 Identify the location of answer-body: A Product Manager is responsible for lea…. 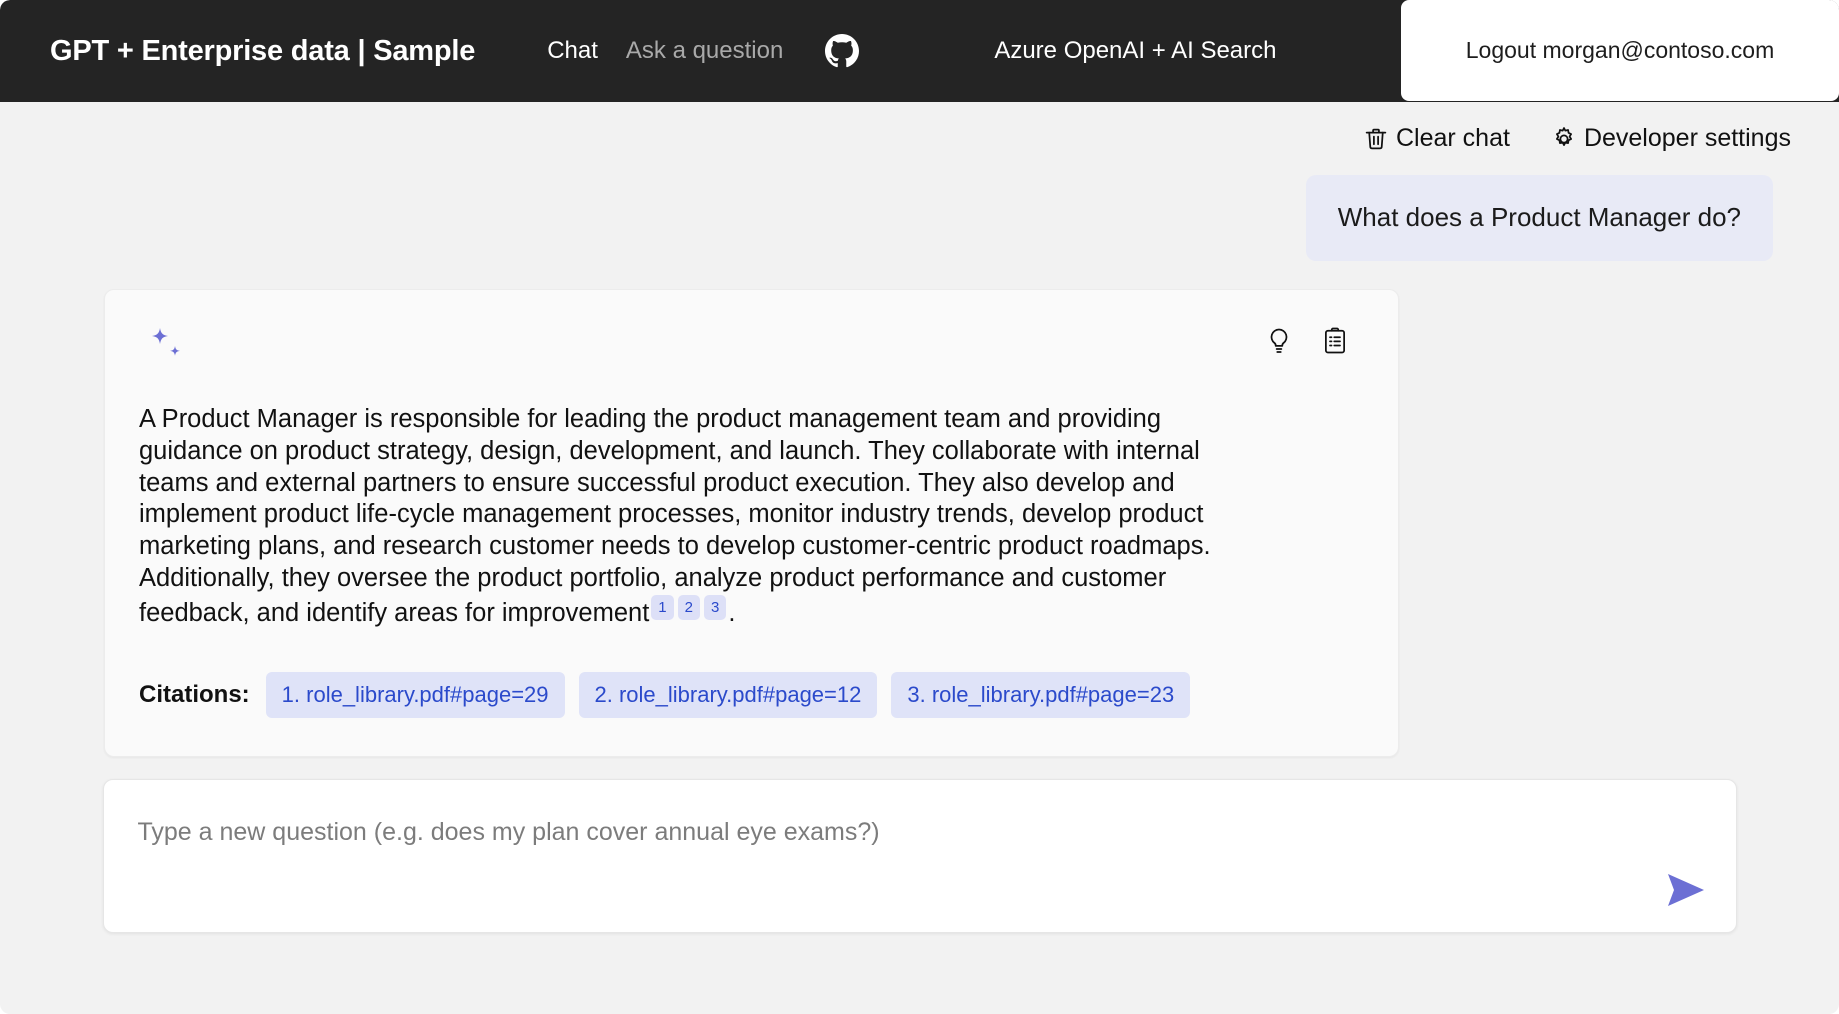
(675, 516).